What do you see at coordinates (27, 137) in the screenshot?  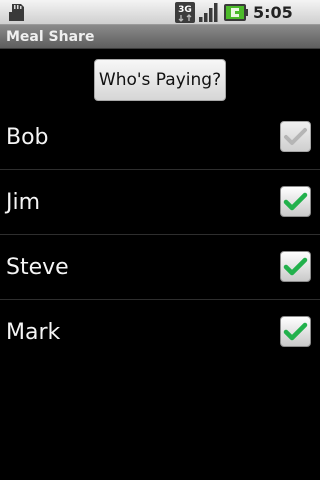 I see `person-name: Bob` at bounding box center [27, 137].